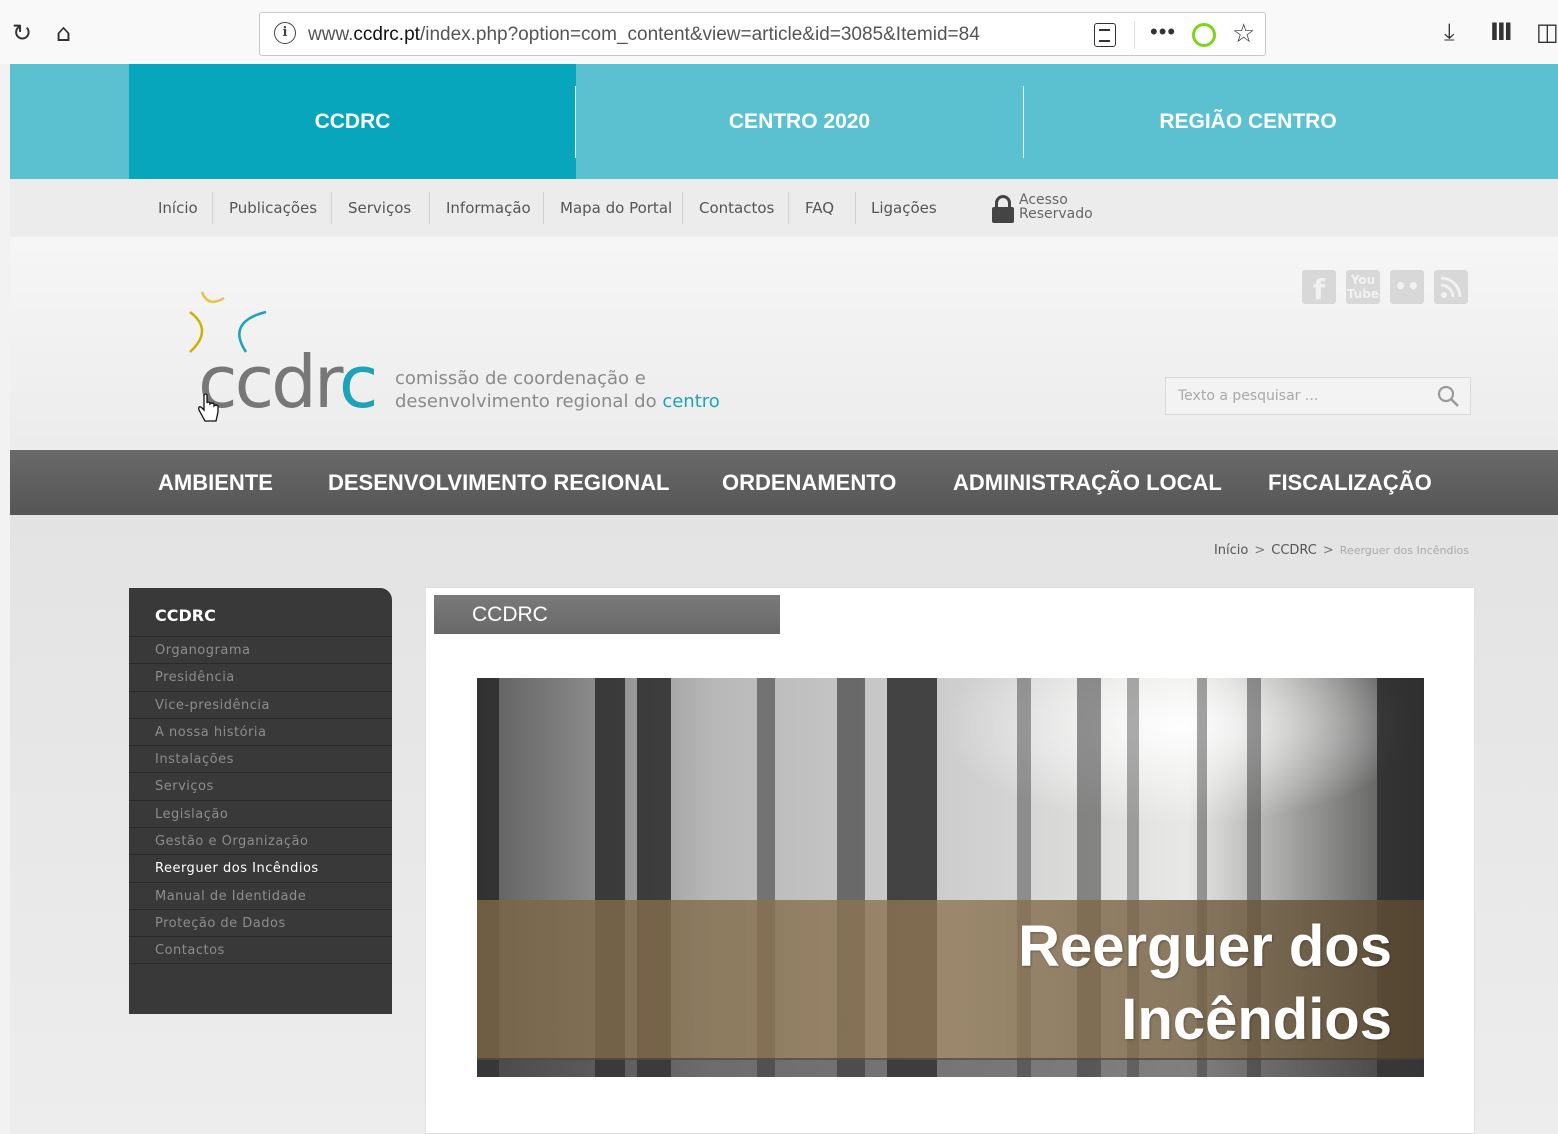  What do you see at coordinates (288, 382) in the screenshot?
I see `logo-wordmark: ccdrc` at bounding box center [288, 382].